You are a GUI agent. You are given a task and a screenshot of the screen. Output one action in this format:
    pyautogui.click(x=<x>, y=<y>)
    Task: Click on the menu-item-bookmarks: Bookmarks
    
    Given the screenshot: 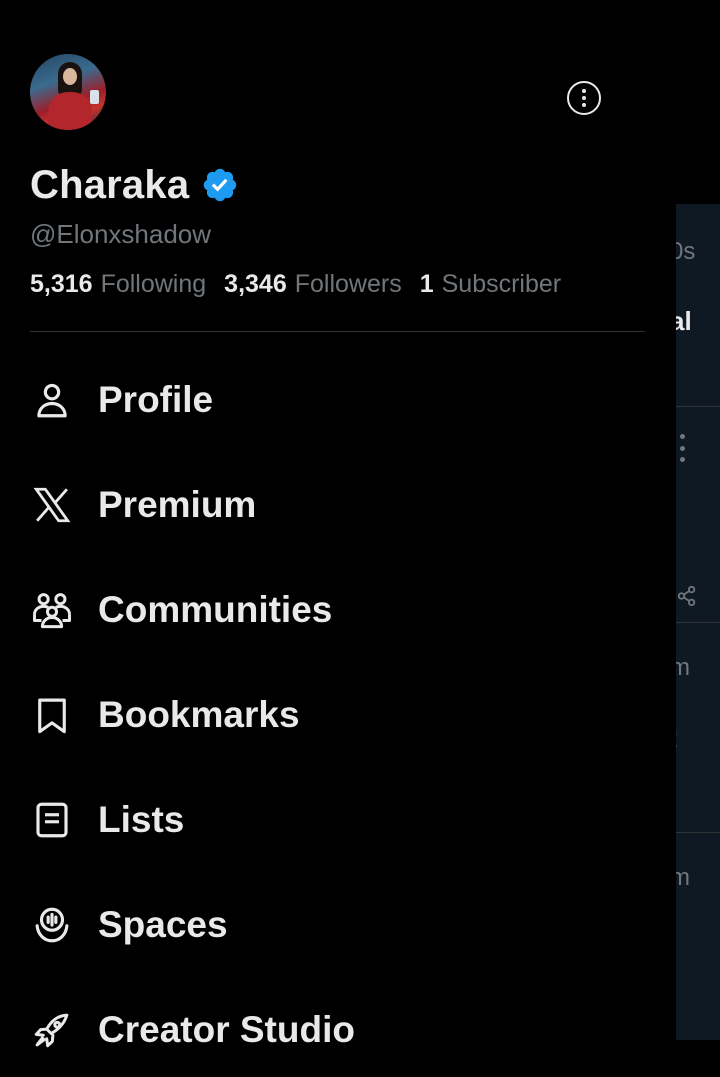 What is the action you would take?
    pyautogui.click(x=338, y=714)
    